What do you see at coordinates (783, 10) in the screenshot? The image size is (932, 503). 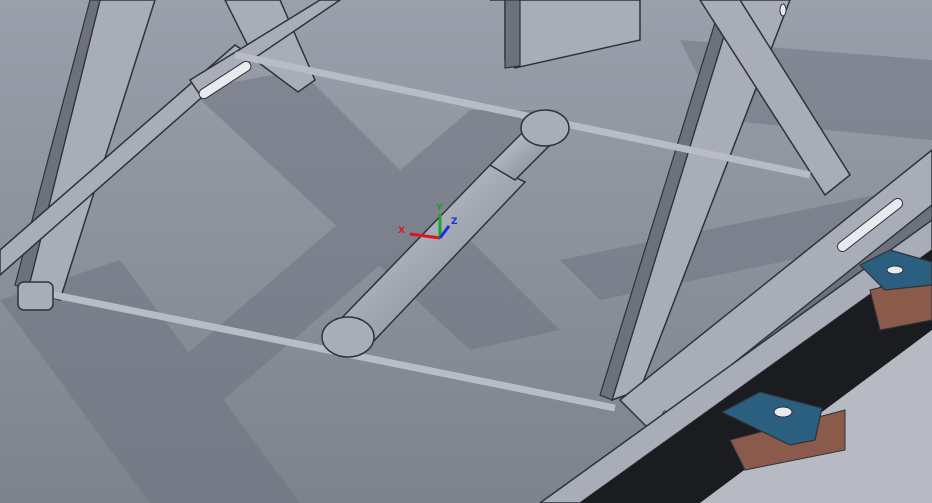 I see `hole-right-leg` at bounding box center [783, 10].